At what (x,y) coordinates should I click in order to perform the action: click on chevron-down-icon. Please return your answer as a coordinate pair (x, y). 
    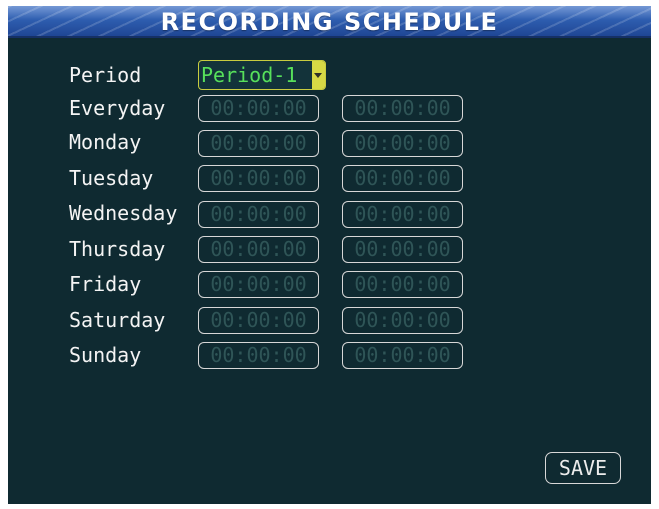
    Looking at the image, I should click on (318, 75).